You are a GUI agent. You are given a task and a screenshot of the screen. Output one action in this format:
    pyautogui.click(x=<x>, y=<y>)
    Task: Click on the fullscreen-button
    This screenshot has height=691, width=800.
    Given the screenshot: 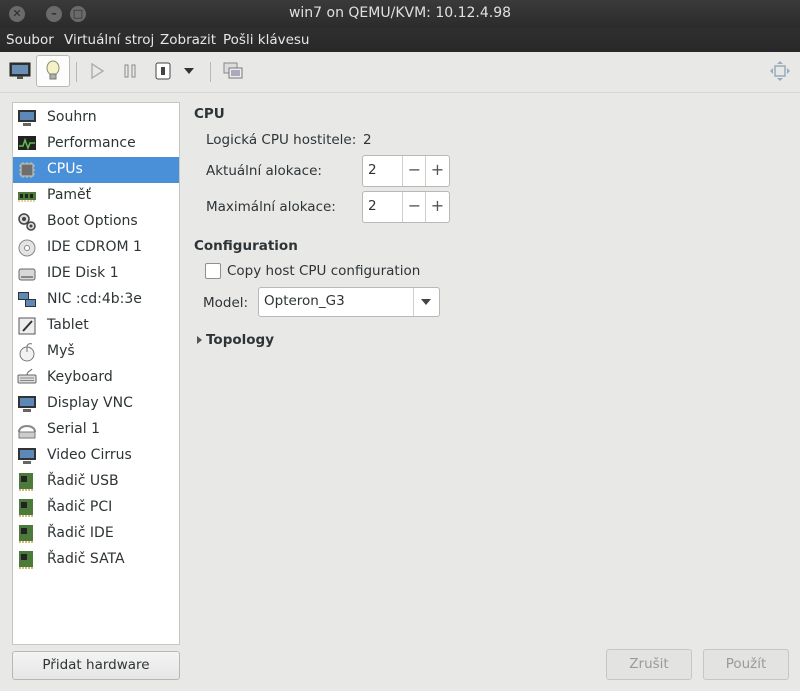 What is the action you would take?
    pyautogui.click(x=780, y=71)
    